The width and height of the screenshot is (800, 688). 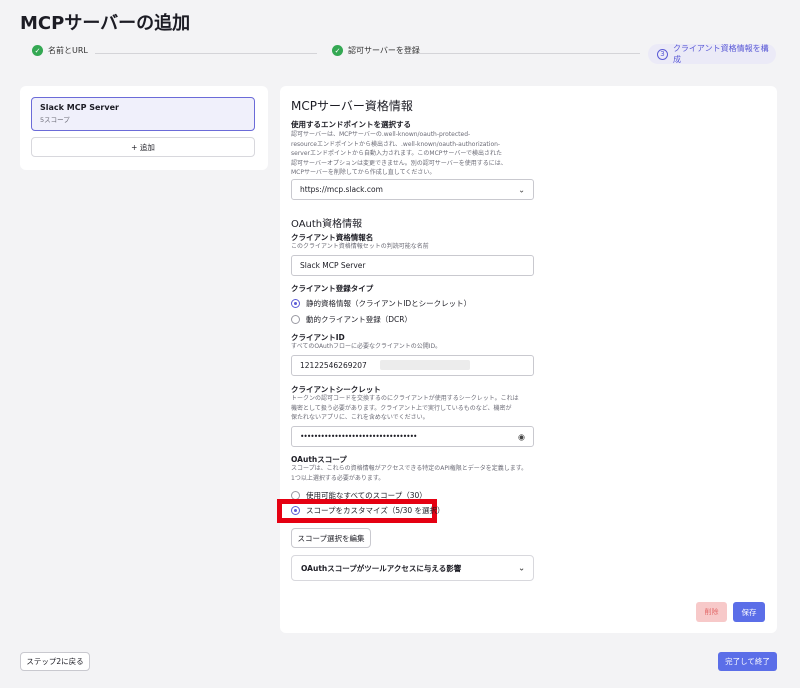 I want to click on scope-impact-accordion: OAuthスコープがツールアクセスに与える影響 ⌄, so click(x=412, y=568).